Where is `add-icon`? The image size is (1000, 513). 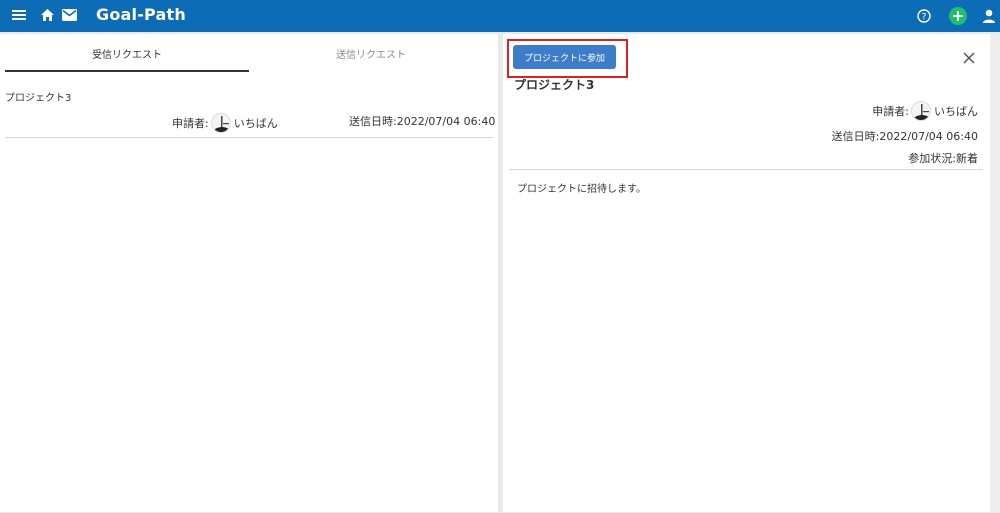
add-icon is located at coordinates (958, 16).